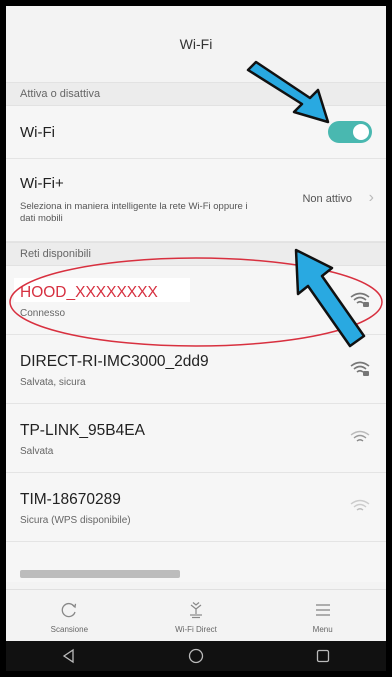 The height and width of the screenshot is (677, 392). I want to click on network-row-partial, so click(196, 562).